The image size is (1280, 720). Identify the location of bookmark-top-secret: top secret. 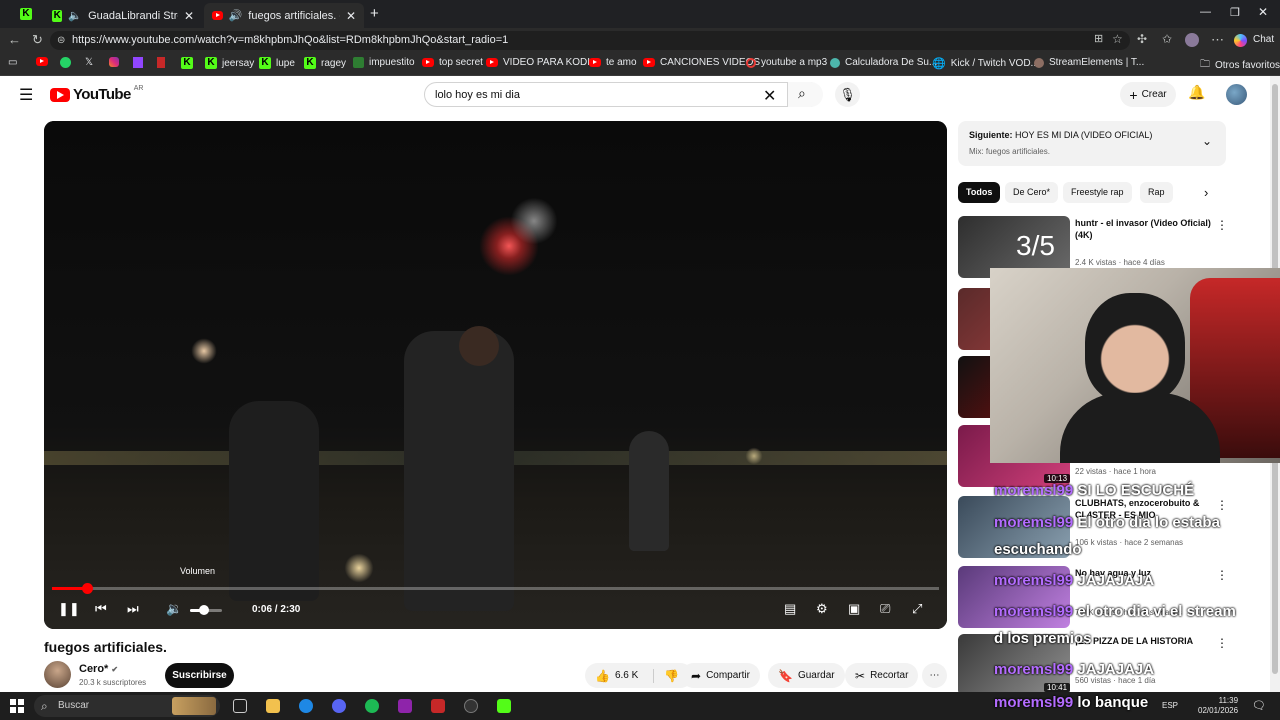
(452, 62).